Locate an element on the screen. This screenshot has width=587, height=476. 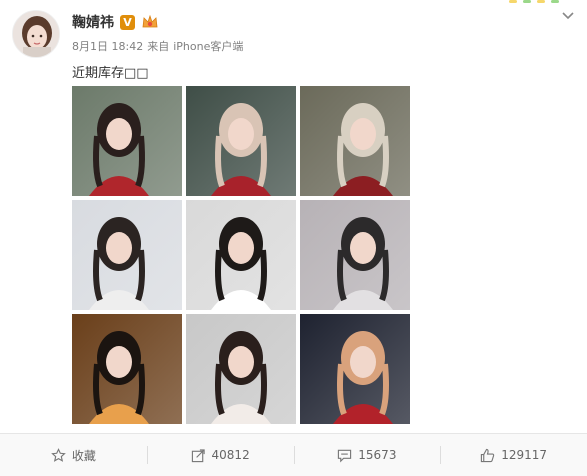
star-icon is located at coordinates (58, 454).